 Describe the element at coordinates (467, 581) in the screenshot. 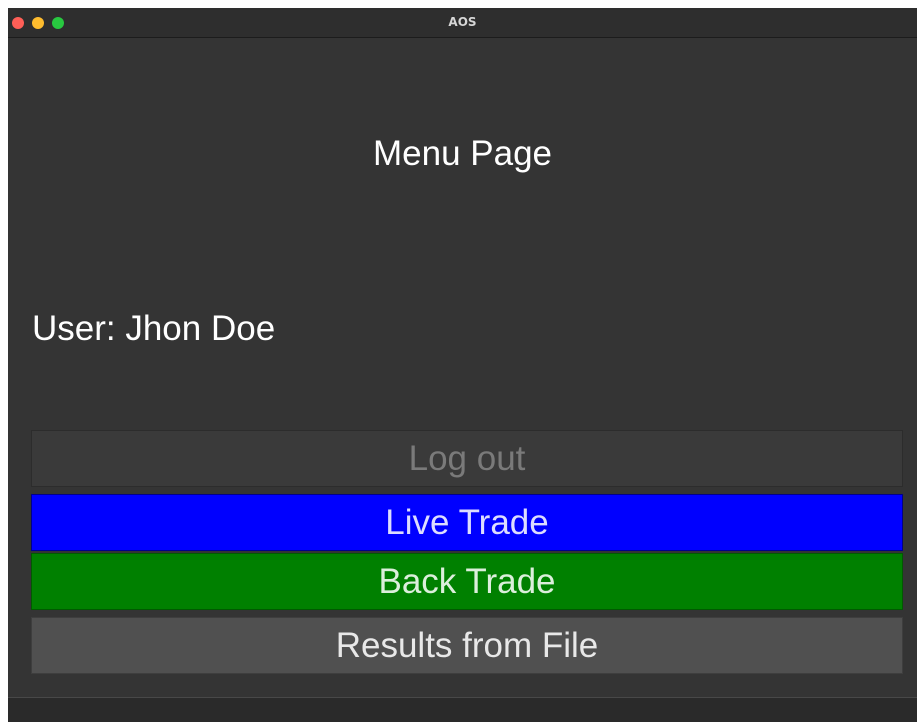

I see `back-trade-button: Back Trade` at that location.